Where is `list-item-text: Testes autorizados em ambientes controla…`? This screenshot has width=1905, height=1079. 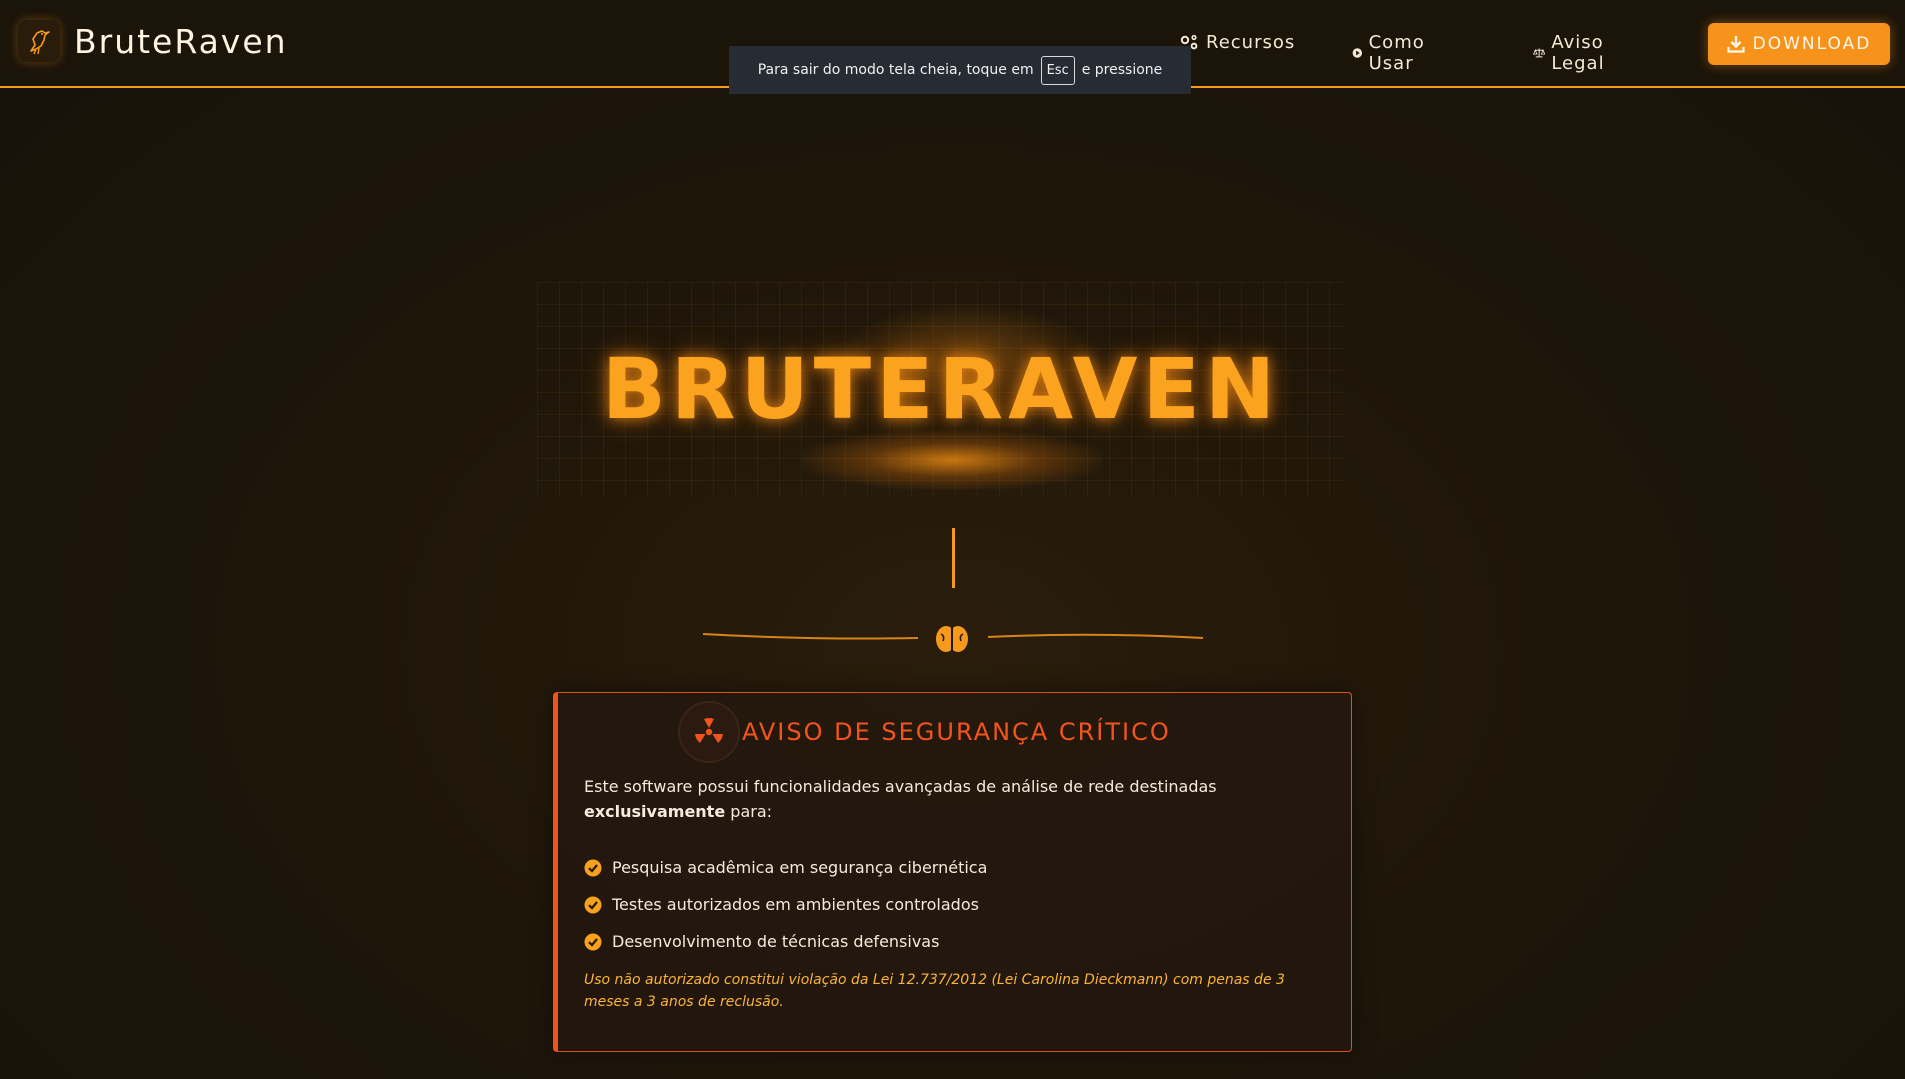 list-item-text: Testes autorizados em ambientes controla… is located at coordinates (795, 904).